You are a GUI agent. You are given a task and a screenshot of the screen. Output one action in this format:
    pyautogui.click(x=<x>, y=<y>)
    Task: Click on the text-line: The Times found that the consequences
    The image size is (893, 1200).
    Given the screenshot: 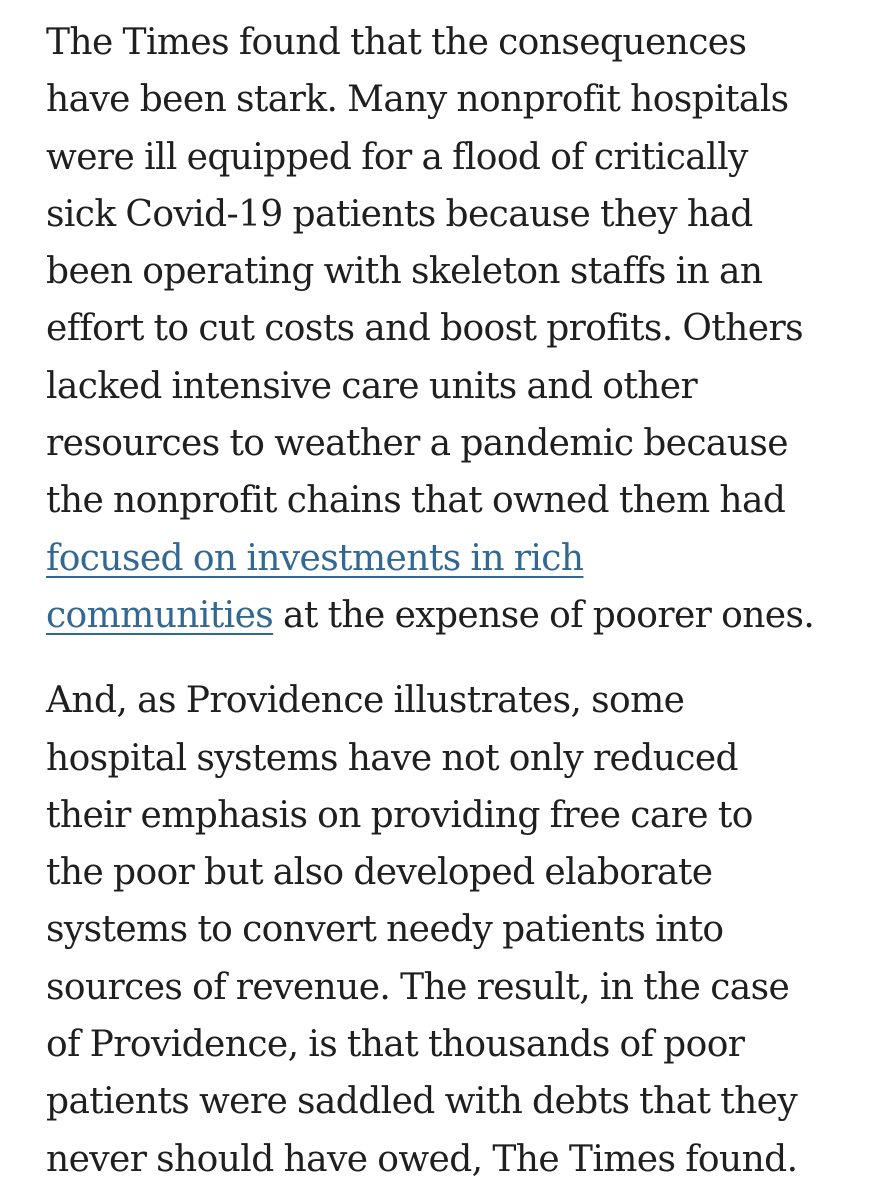 What is the action you would take?
    pyautogui.click(x=396, y=42)
    